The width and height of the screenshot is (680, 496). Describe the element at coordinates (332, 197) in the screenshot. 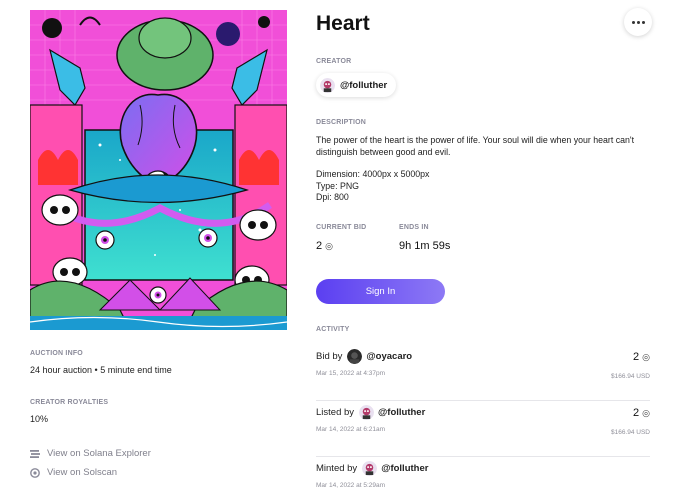

I see `description-dpi: Dpi: 800` at that location.